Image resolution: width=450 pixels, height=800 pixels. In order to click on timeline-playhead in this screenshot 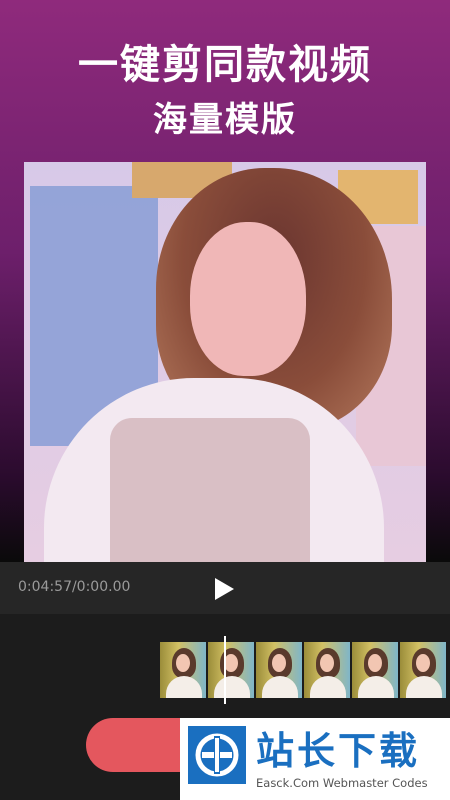, I will do `click(225, 670)`.